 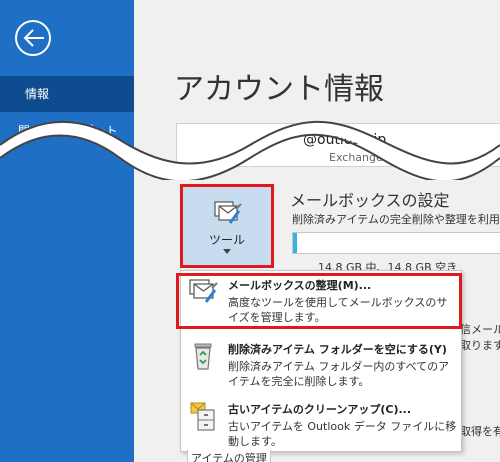 What do you see at coordinates (338, 310) in the screenshot?
I see `menu-item-desc: 高度なツールを使用してメールボックスのサイズを管理します。` at bounding box center [338, 310].